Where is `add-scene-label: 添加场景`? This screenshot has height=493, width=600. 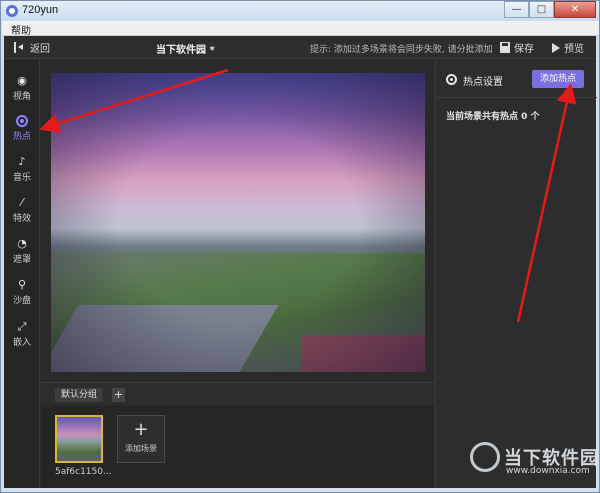 add-scene-label: 添加场景 is located at coordinates (141, 448).